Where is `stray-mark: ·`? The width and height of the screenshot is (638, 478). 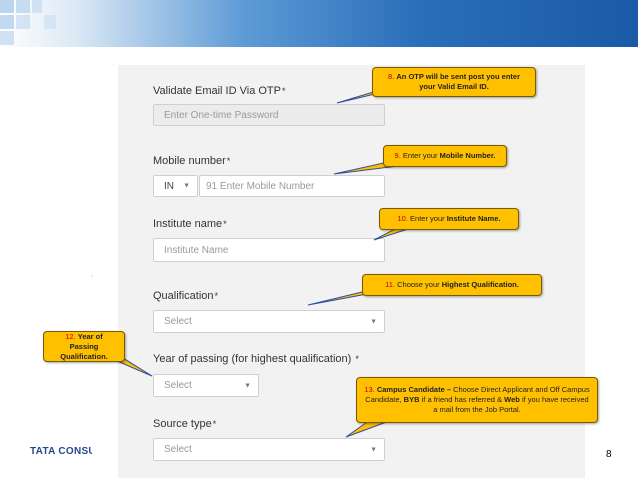 stray-mark: · is located at coordinates (92, 276).